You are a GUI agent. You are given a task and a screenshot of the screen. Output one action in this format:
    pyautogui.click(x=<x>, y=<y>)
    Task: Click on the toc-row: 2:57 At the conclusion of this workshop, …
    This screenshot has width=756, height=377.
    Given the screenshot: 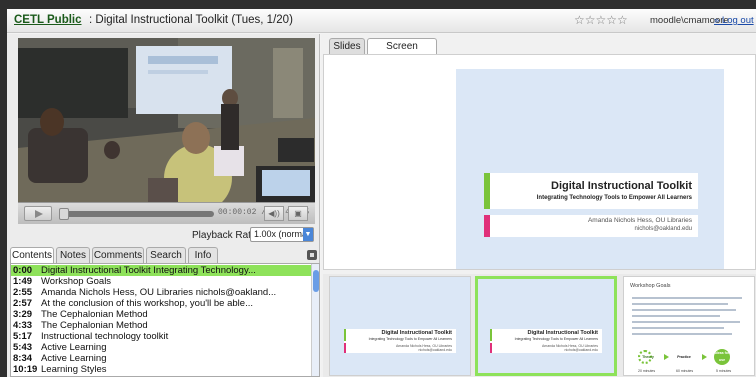 What is the action you would take?
    pyautogui.click(x=161, y=303)
    